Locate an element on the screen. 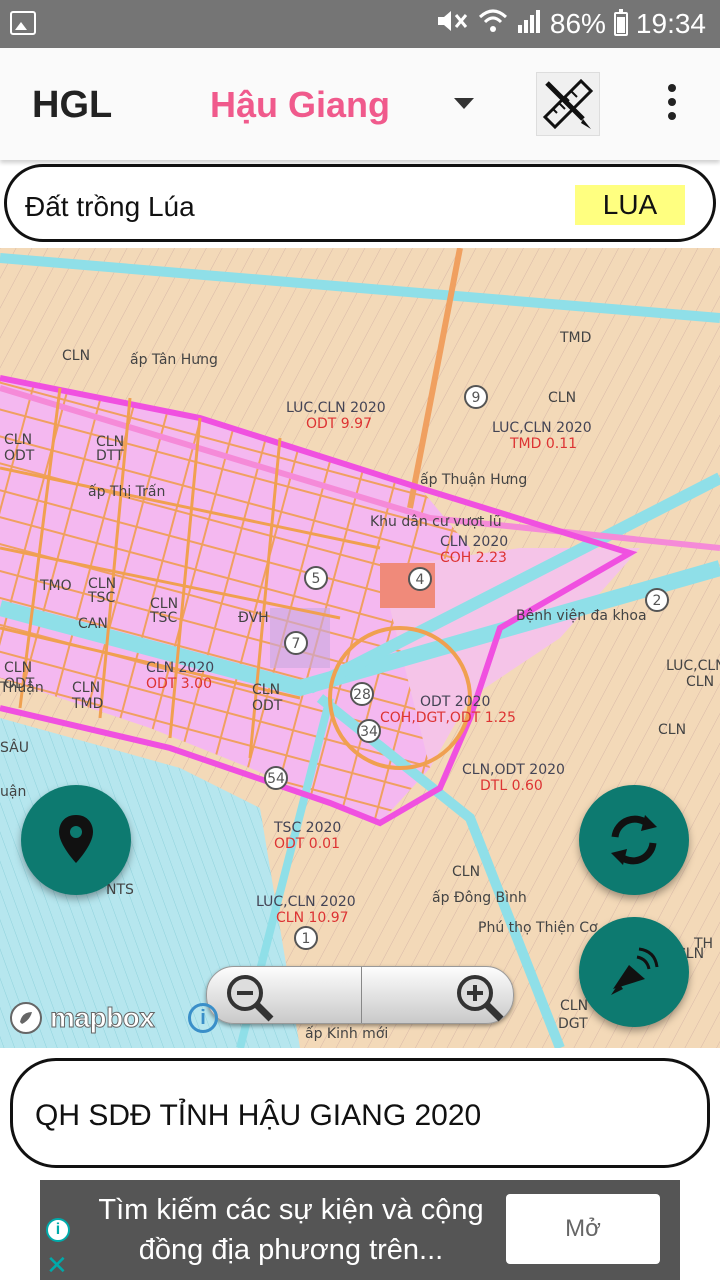  refresh-button is located at coordinates (634, 840).